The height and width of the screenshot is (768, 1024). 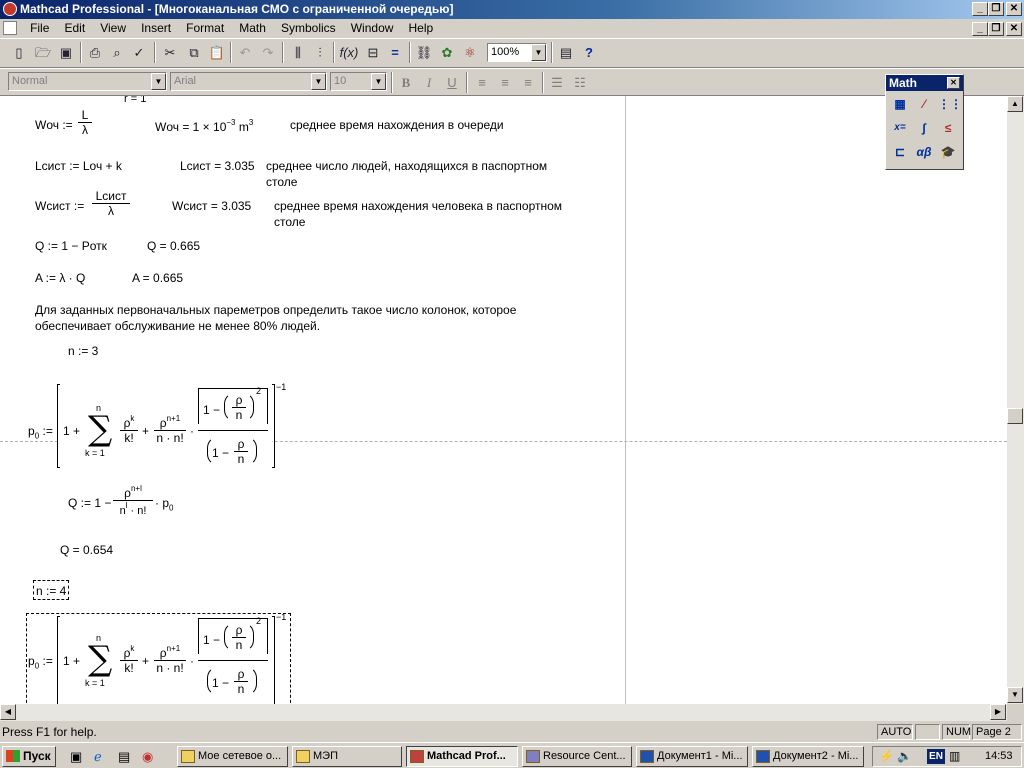 What do you see at coordinates (217, 52) in the screenshot?
I see `paste-icon: 📋` at bounding box center [217, 52].